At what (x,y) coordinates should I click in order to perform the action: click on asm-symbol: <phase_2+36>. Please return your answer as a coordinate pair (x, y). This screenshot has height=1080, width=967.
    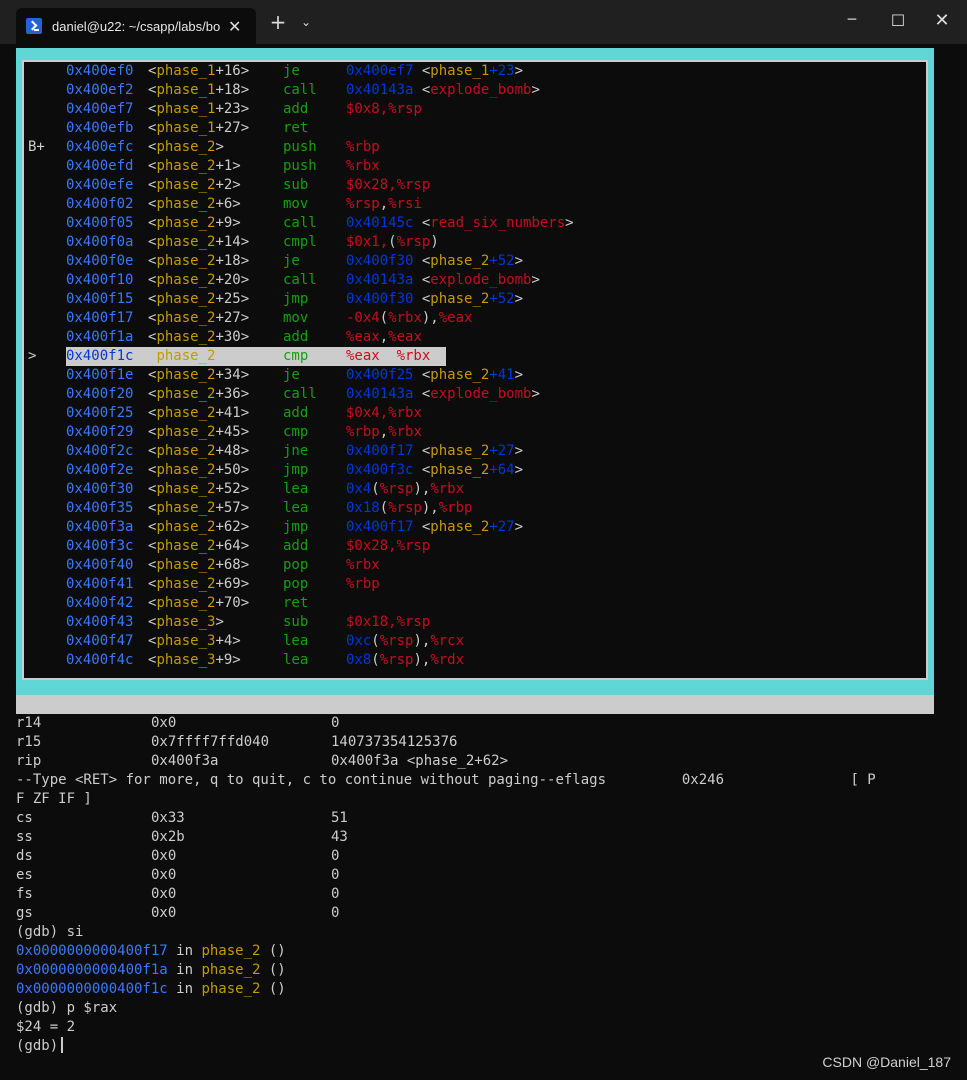
    Looking at the image, I should click on (199, 394).